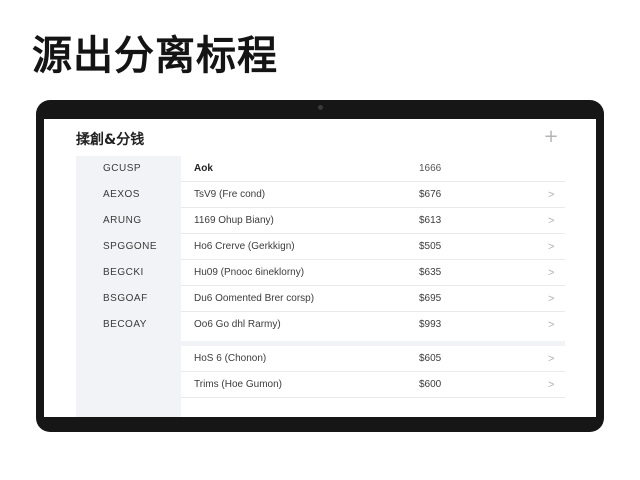  I want to click on item-name: Trims (Hoe Gumon), so click(238, 384).